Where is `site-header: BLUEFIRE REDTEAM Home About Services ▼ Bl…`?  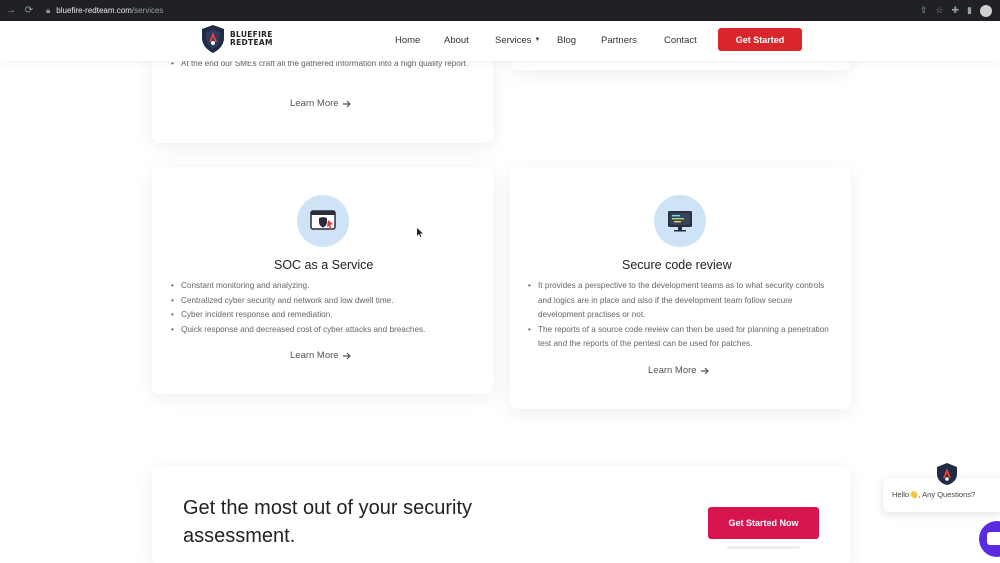 site-header: BLUEFIRE REDTEAM Home About Services ▼ Bl… is located at coordinates (500, 41).